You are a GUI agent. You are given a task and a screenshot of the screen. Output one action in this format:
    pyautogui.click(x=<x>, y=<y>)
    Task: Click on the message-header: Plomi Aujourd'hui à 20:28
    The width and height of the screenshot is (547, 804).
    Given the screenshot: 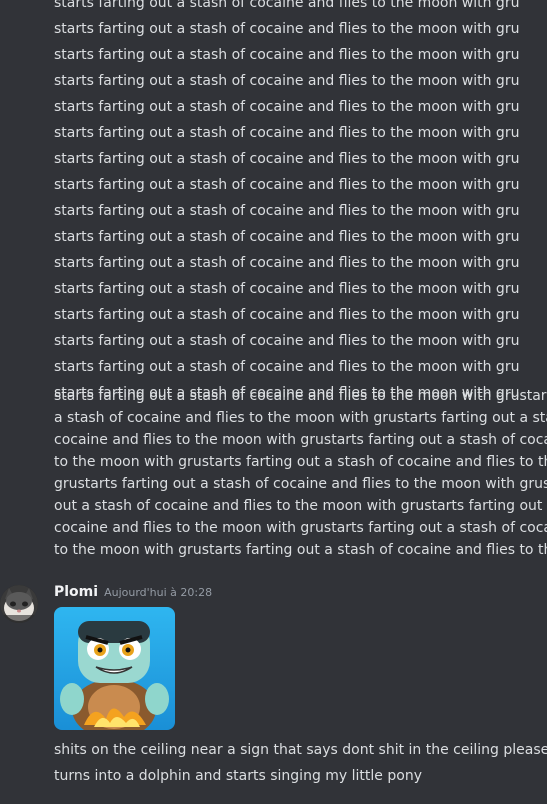 What is the action you would take?
    pyautogui.click(x=133, y=594)
    